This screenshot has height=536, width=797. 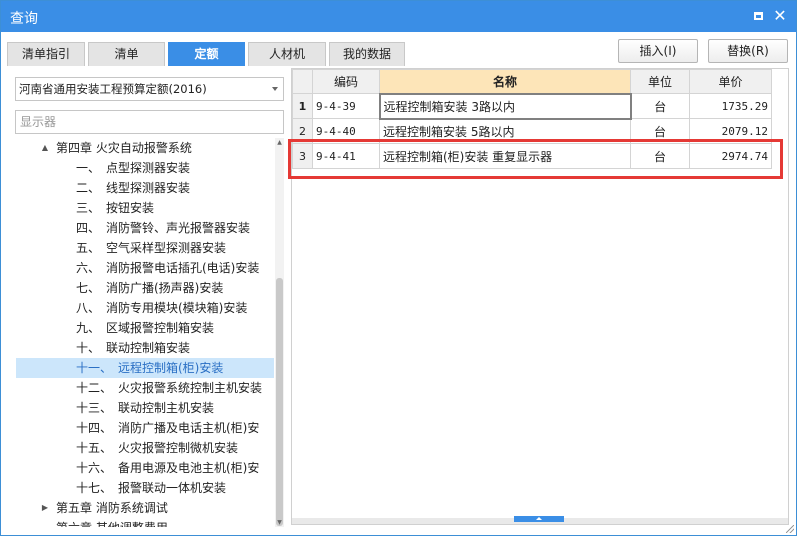 What do you see at coordinates (790, 529) in the screenshot?
I see `resize-grip-icon` at bounding box center [790, 529].